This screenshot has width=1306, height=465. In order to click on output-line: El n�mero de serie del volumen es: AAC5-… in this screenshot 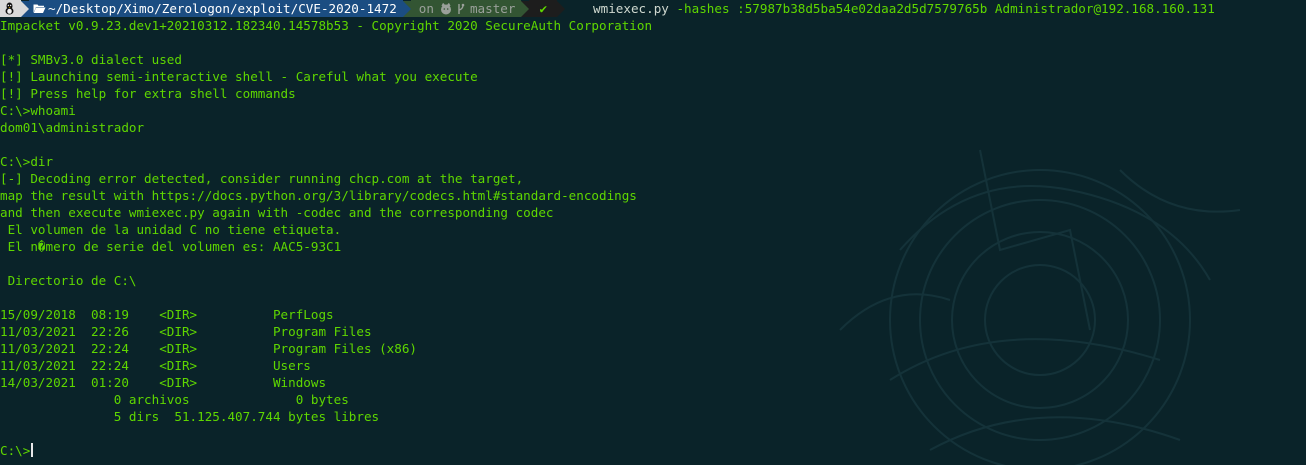, I will do `click(171, 246)`.